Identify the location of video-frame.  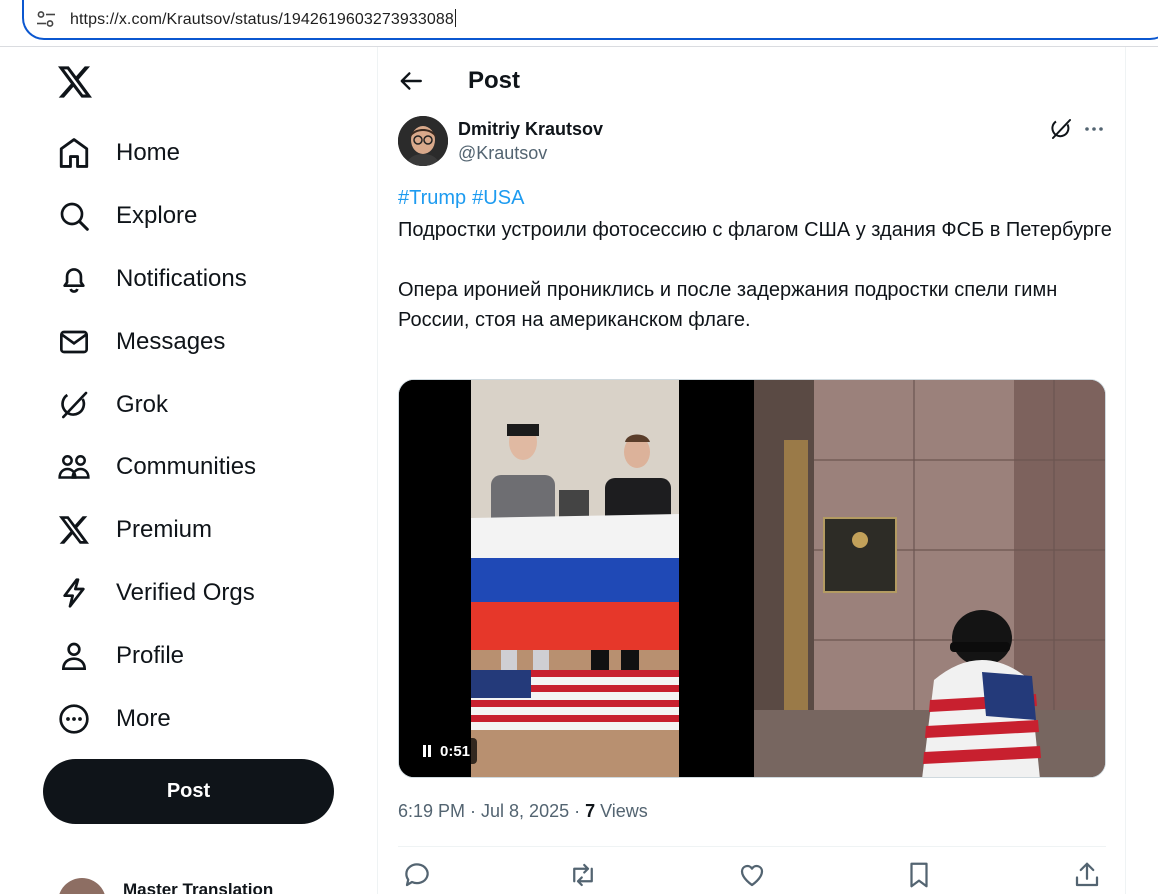
(575, 578).